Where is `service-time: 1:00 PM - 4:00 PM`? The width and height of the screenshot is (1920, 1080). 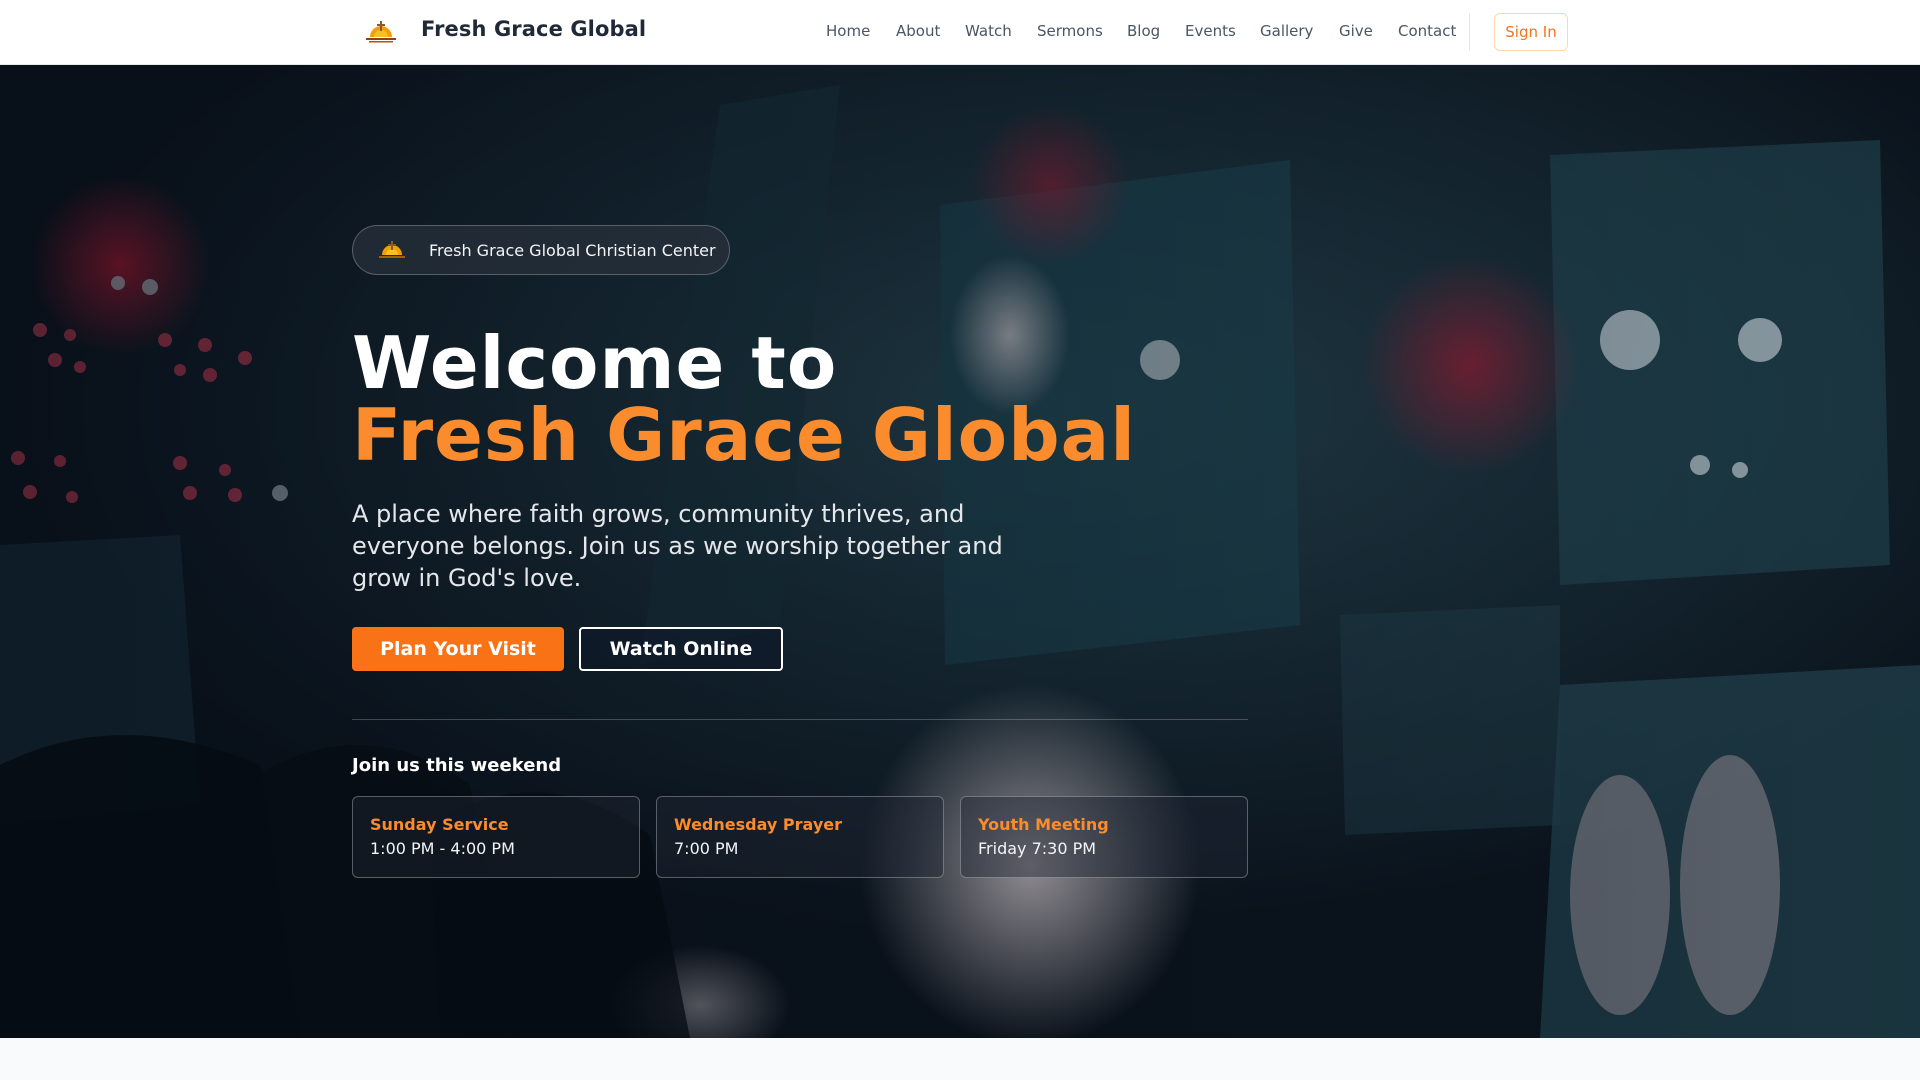 service-time: 1:00 PM - 4:00 PM is located at coordinates (442, 848).